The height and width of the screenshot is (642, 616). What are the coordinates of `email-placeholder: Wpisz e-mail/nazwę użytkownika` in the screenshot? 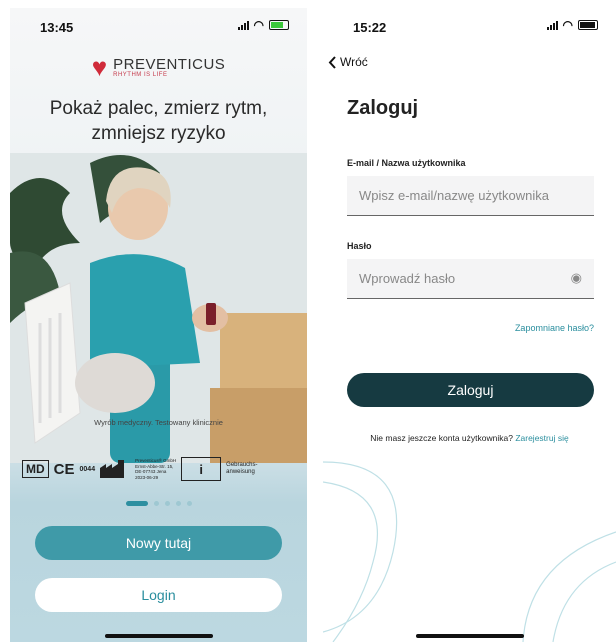 It's located at (454, 195).